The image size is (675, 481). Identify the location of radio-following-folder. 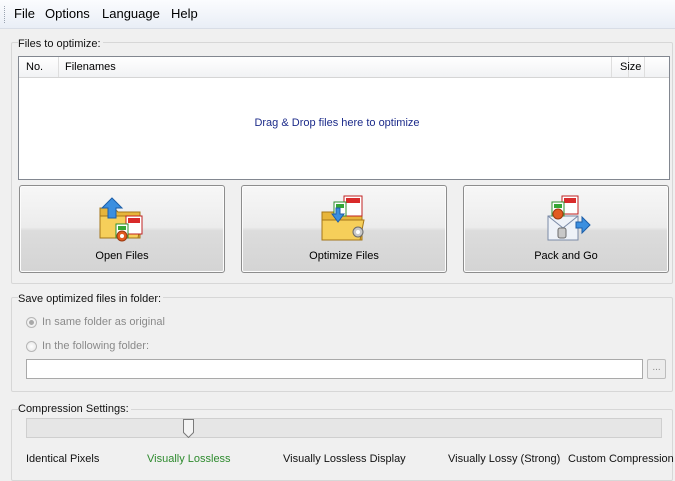
(31, 346).